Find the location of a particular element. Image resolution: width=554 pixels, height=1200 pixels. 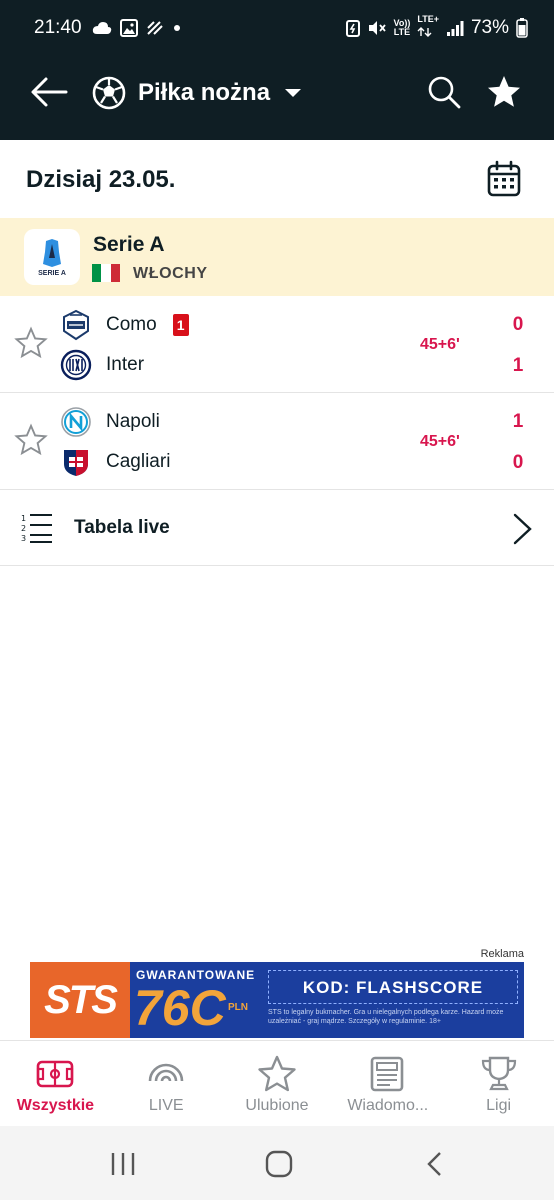

system-back-button is located at coordinates (435, 1164).